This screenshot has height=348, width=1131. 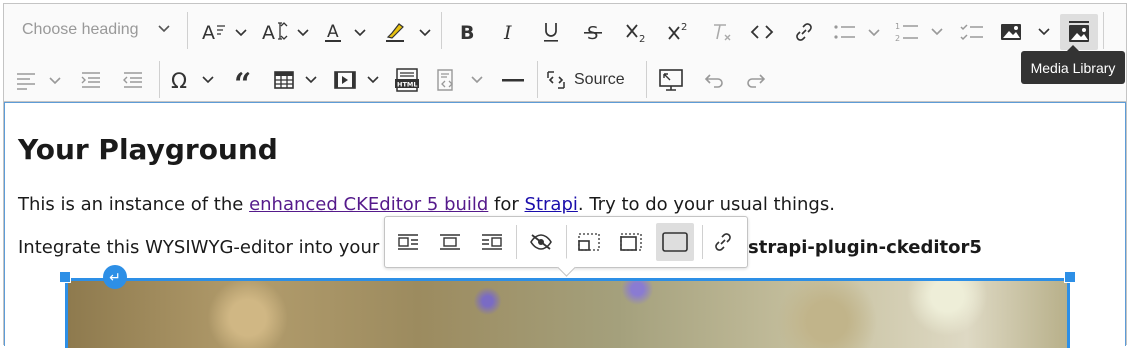 I want to click on blockquote-icon: “, so click(x=242, y=80).